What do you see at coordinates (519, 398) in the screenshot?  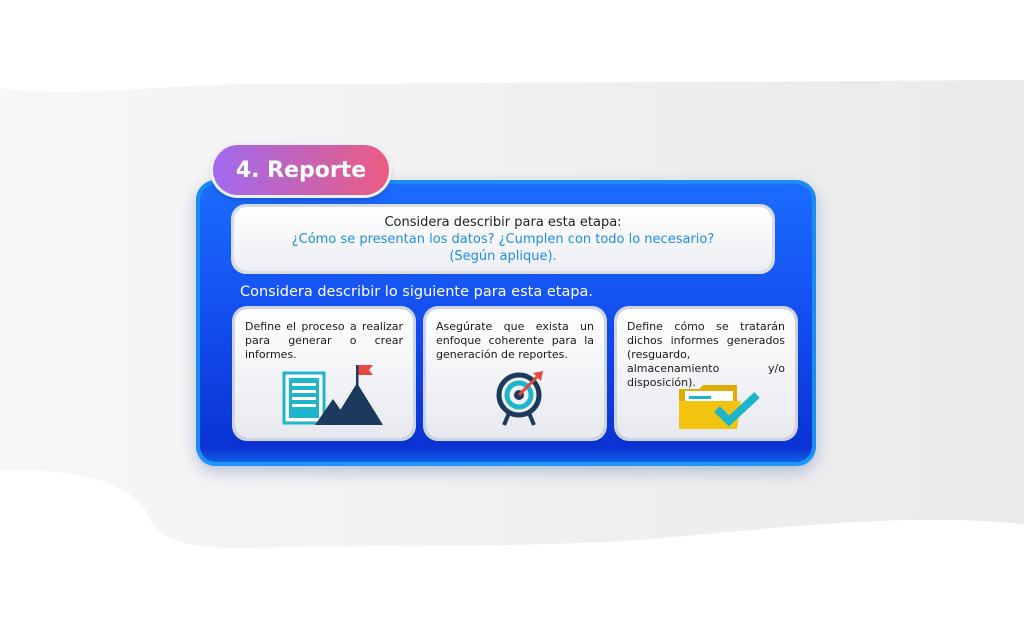 I see `target-arrow-icon` at bounding box center [519, 398].